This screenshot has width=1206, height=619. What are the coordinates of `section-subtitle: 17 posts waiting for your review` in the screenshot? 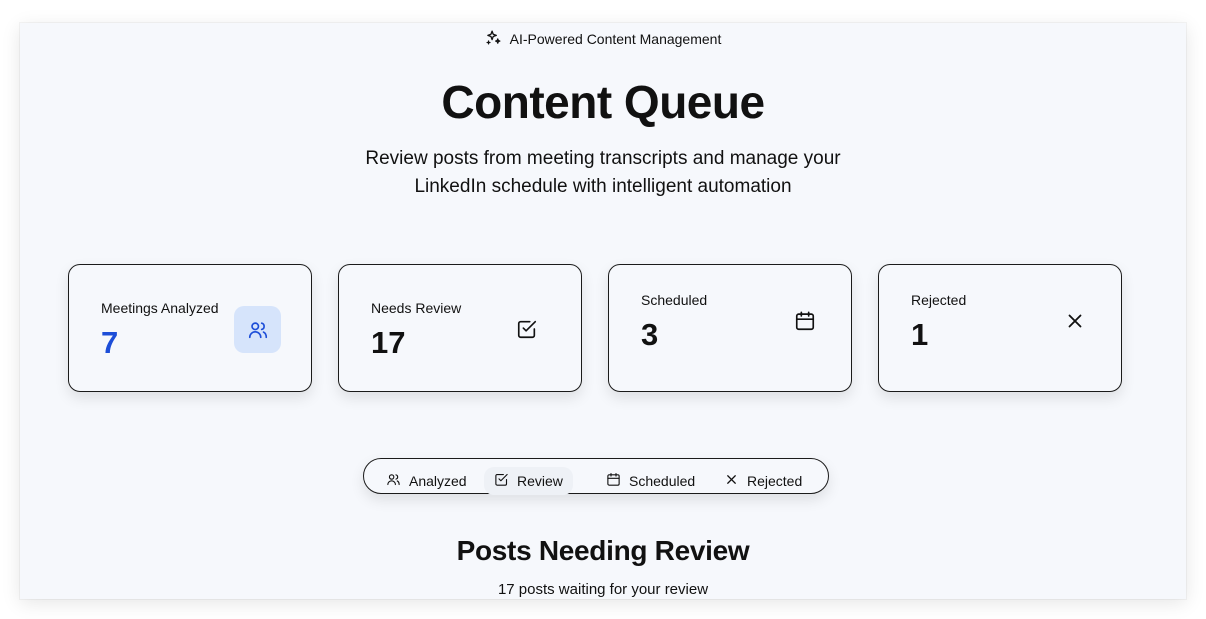 It's located at (603, 589).